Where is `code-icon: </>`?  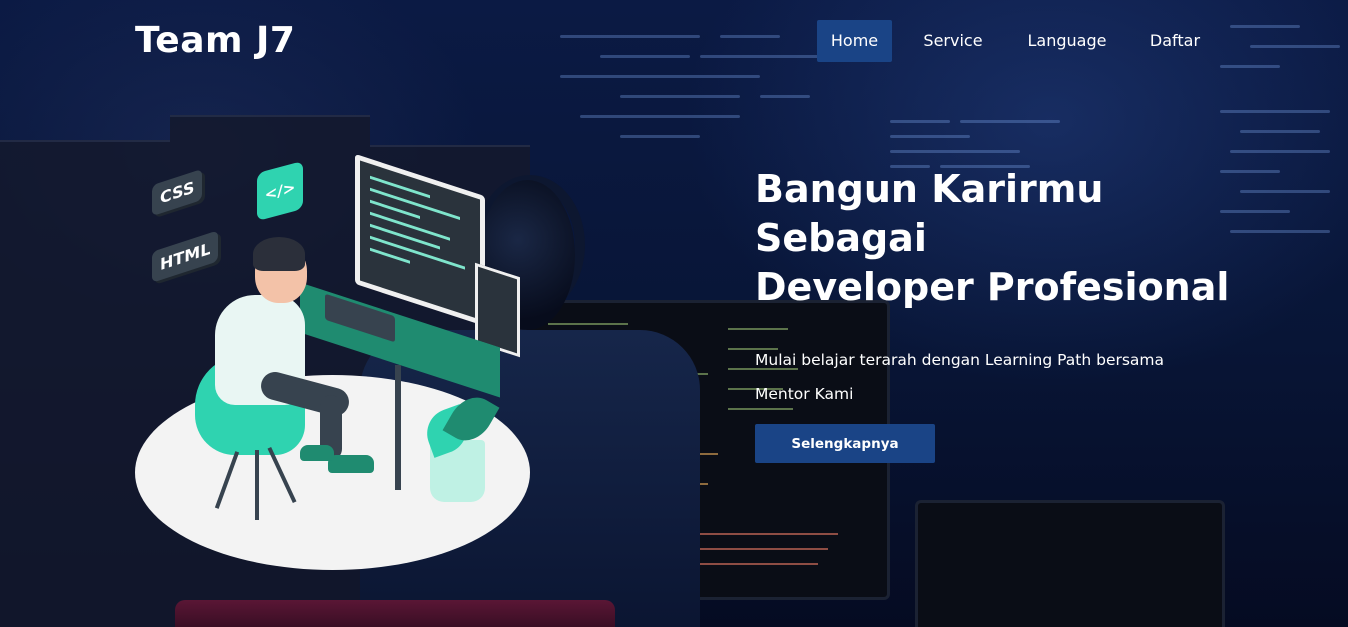 code-icon: </> is located at coordinates (280, 191).